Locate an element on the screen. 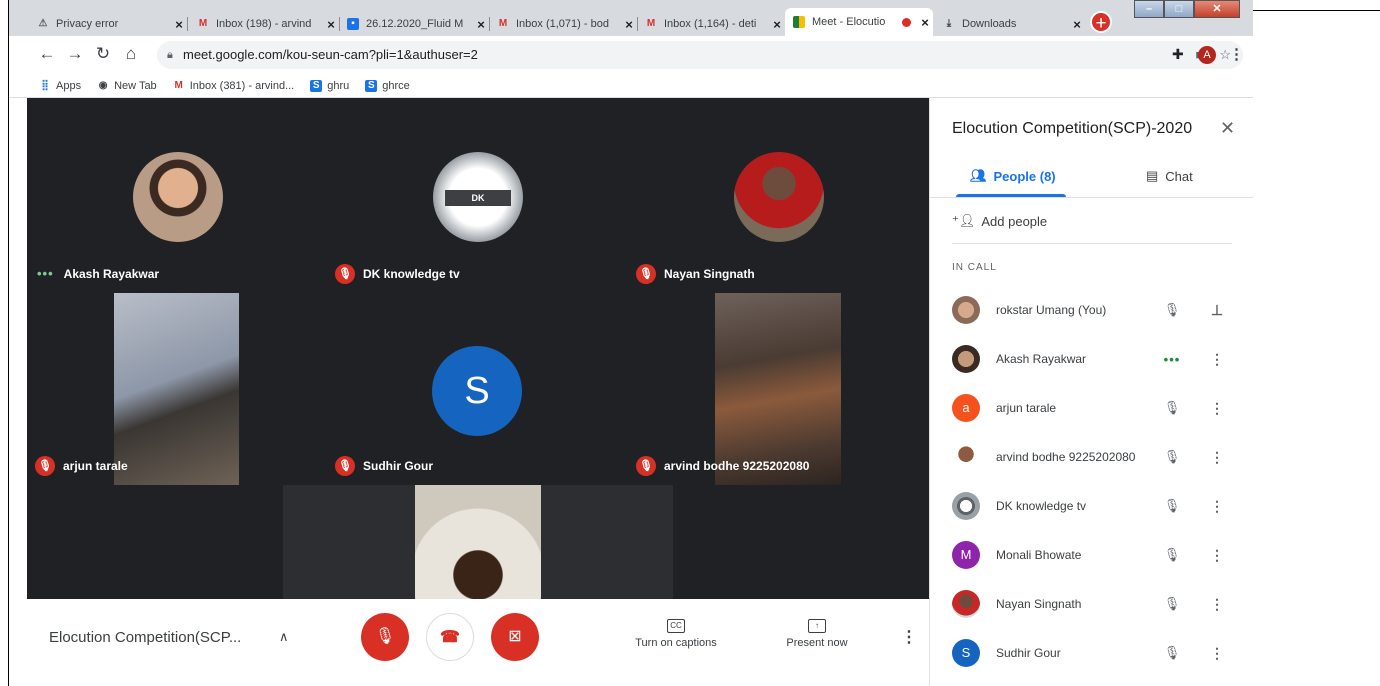 Image resolution: width=1380 pixels, height=686 pixels. camera-toggle-button: ⊠ is located at coordinates (515, 637).